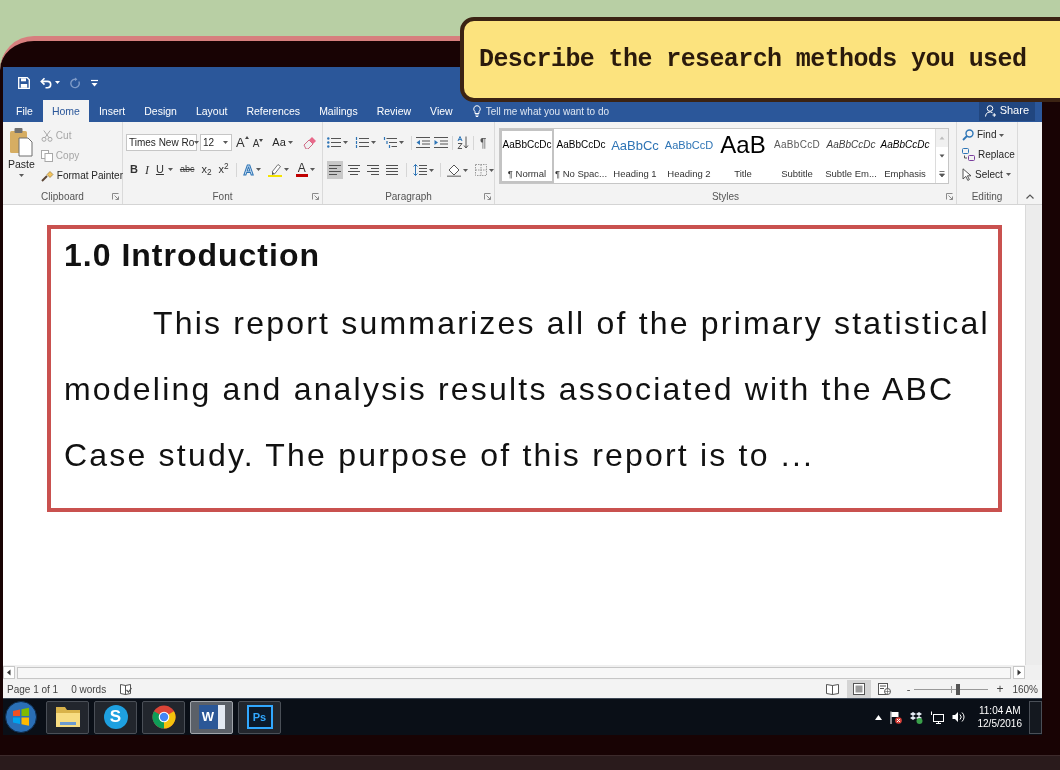  What do you see at coordinates (242, 142) in the screenshot?
I see `grow-font-button: A` at bounding box center [242, 142].